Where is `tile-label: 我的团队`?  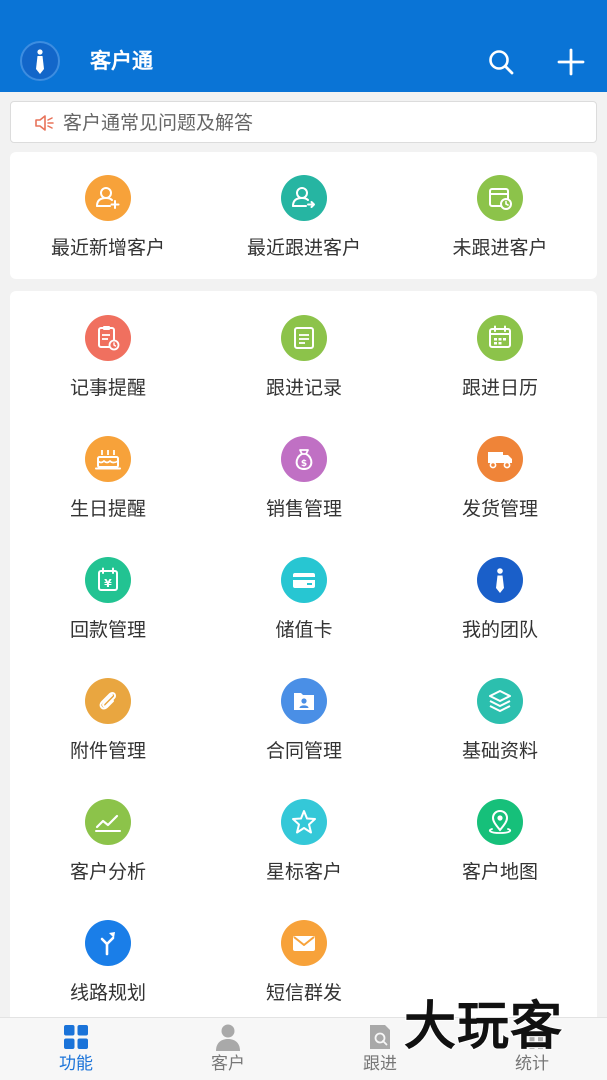
tile-label: 我的团队 is located at coordinates (499, 630).